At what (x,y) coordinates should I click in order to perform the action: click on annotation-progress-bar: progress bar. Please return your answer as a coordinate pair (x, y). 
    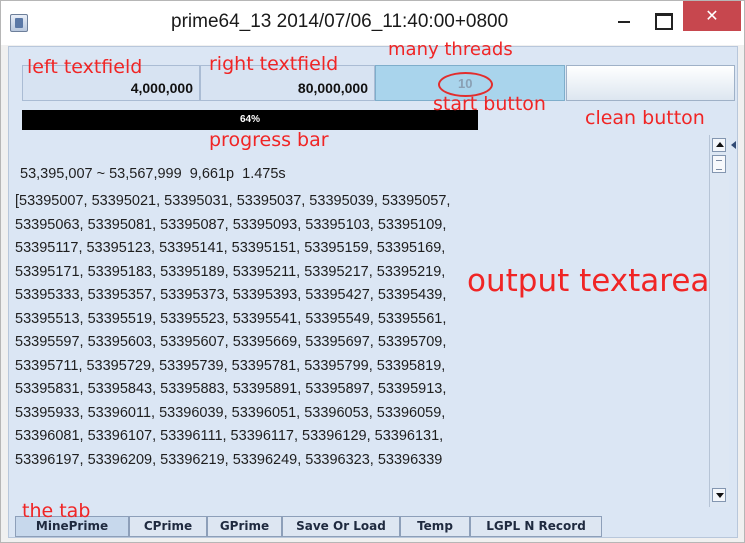
    Looking at the image, I should click on (269, 140).